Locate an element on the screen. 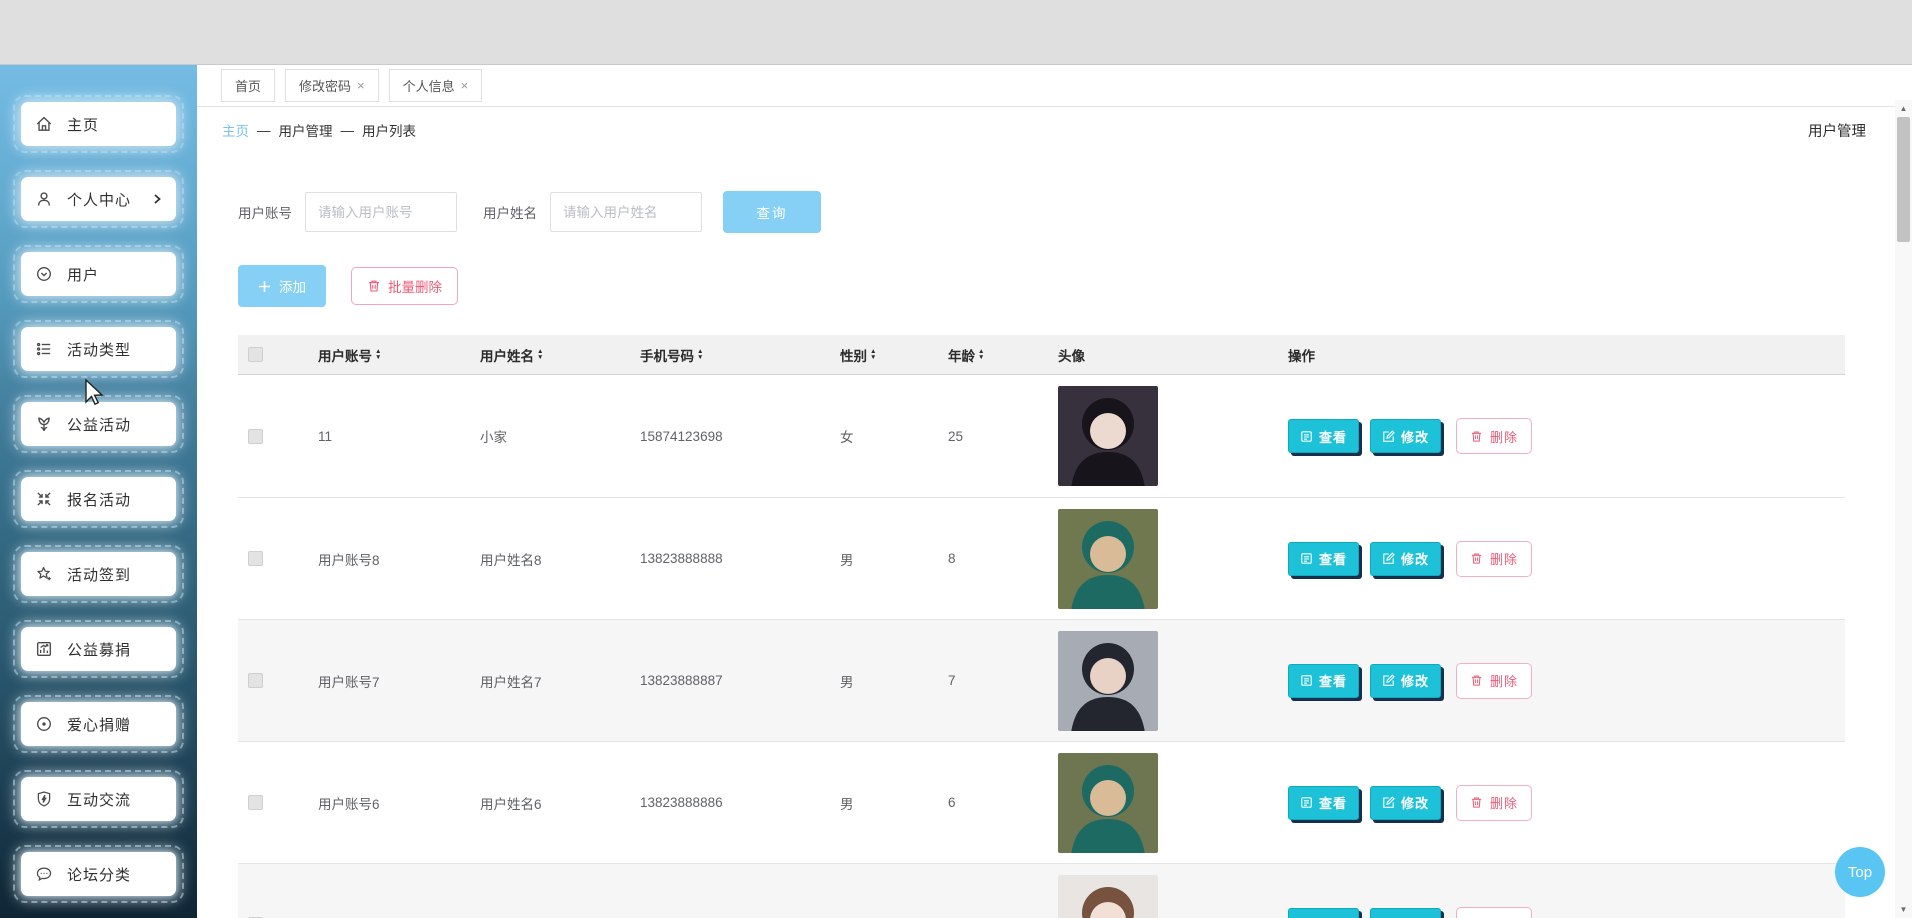 The image size is (1912, 918). add-button-label: 添加 is located at coordinates (292, 287).